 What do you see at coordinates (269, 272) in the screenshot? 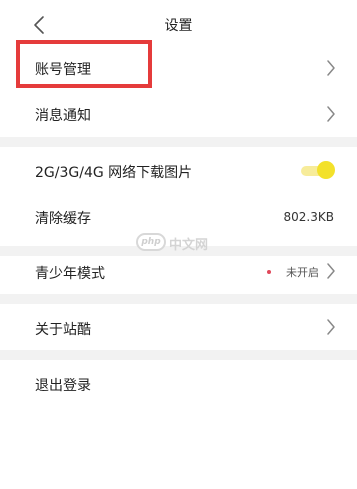
I see `status-dot` at bounding box center [269, 272].